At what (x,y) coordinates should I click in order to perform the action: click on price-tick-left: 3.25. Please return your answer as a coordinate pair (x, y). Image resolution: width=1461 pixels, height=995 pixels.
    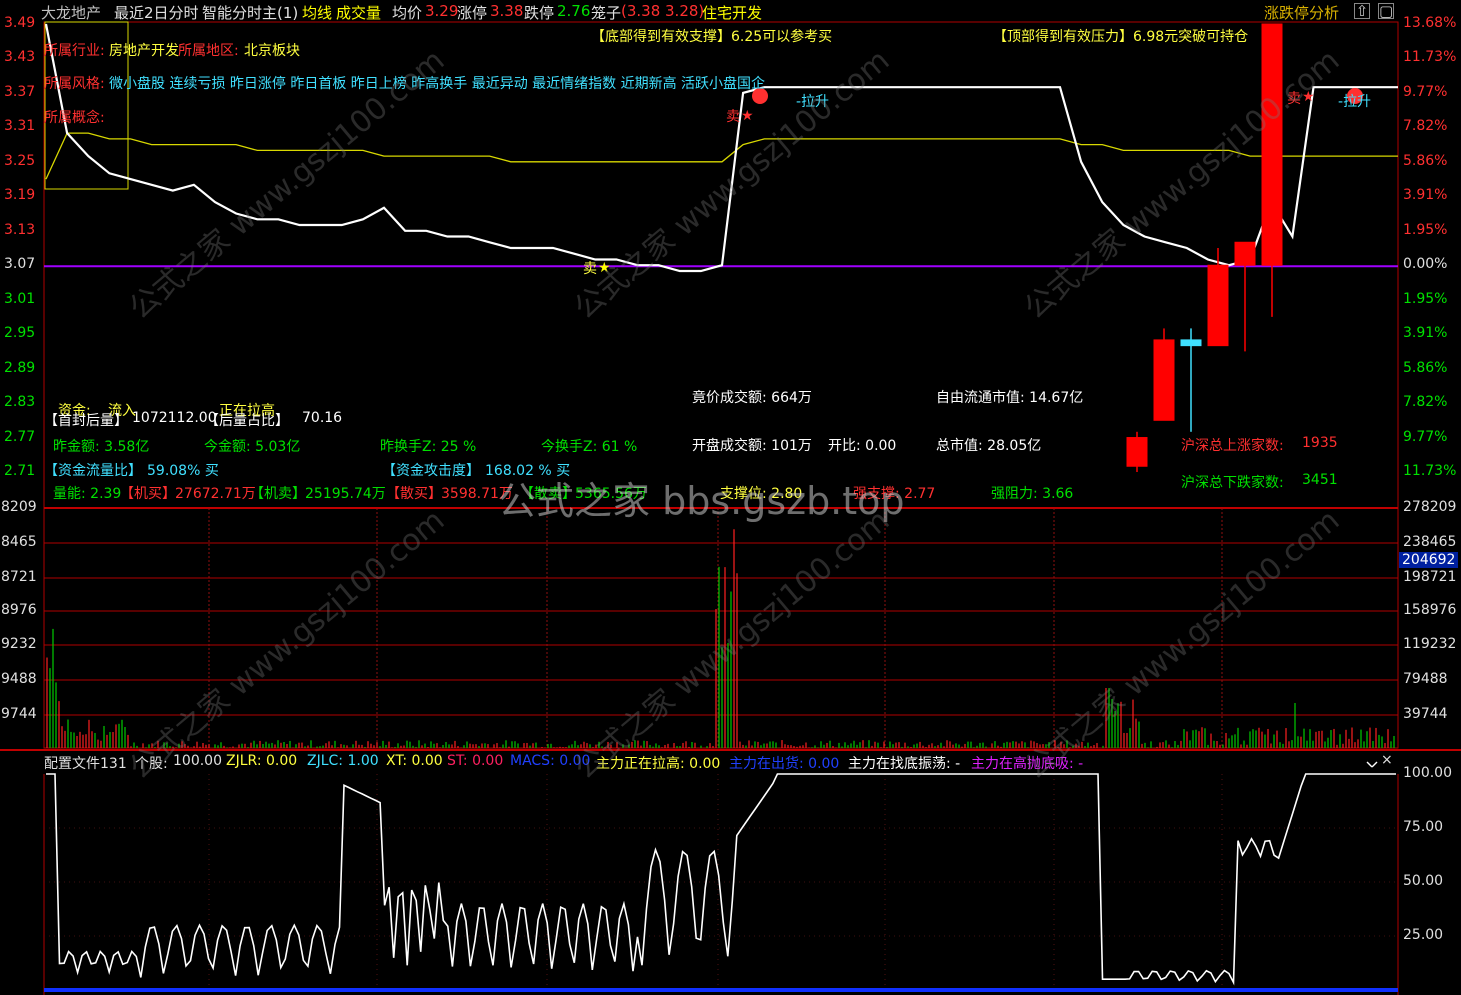
    Looking at the image, I should click on (20, 160).